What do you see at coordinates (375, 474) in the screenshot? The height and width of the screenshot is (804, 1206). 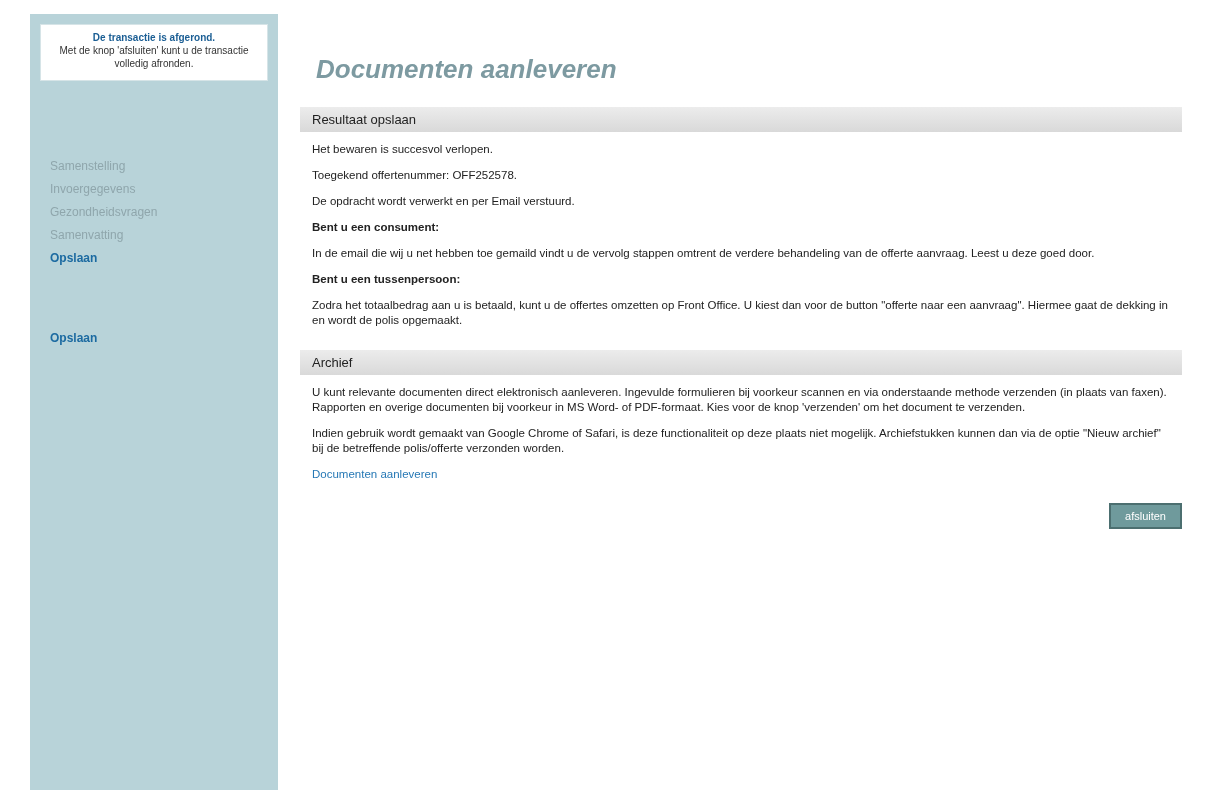 I see `documents-link: Documenten aanleveren` at bounding box center [375, 474].